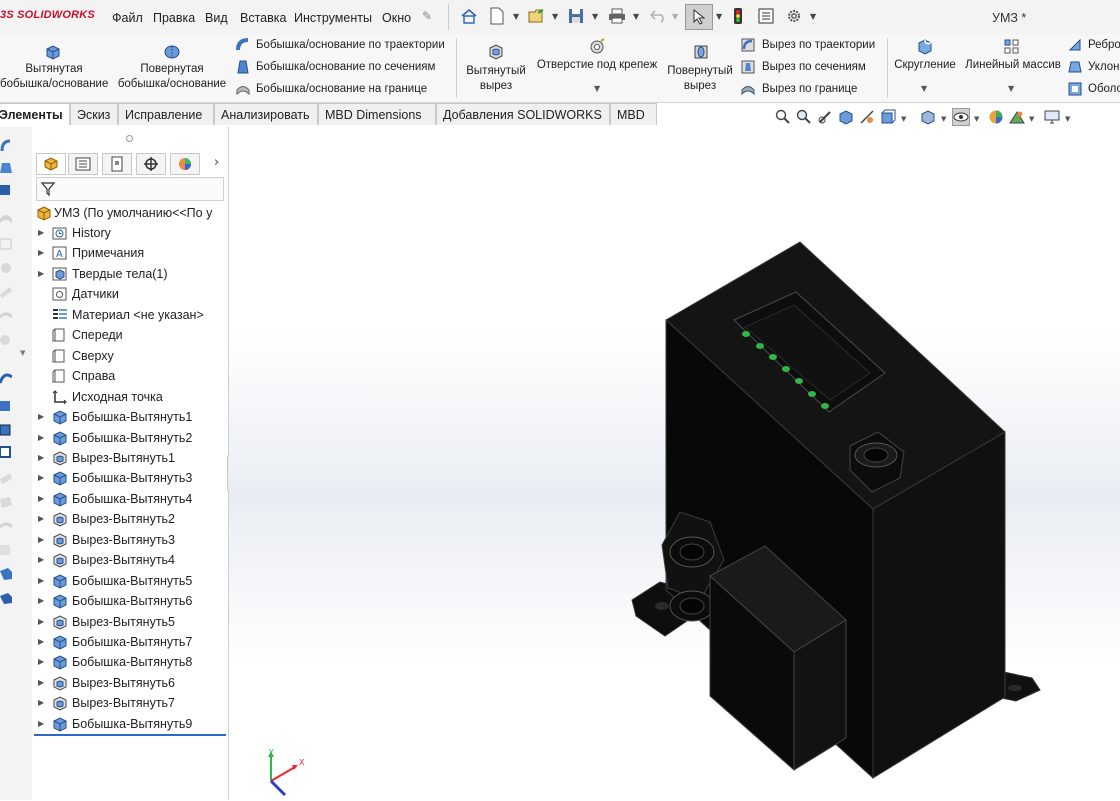  I want to click on solidworks-logo: 3S SOLIDWORKS, so click(47, 15).